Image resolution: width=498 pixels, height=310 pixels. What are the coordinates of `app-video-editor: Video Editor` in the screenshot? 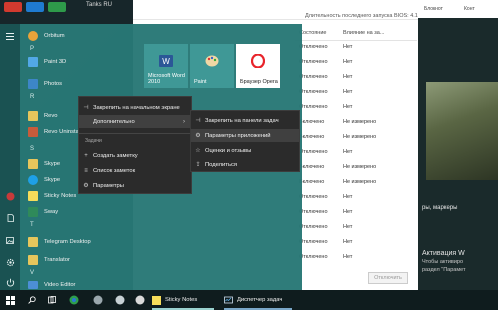 It's located at (48, 285).